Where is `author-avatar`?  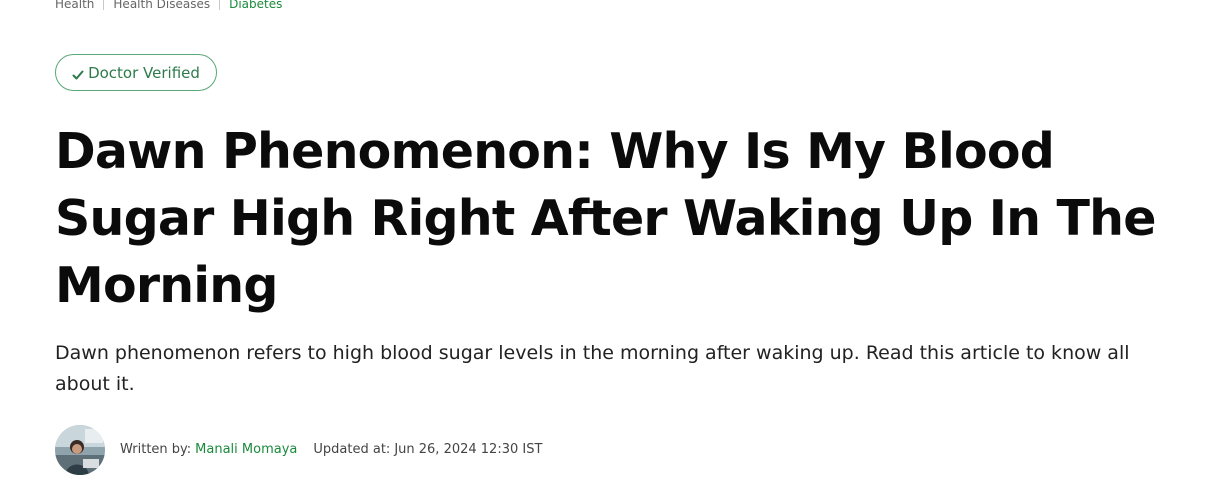
author-avatar is located at coordinates (80, 449).